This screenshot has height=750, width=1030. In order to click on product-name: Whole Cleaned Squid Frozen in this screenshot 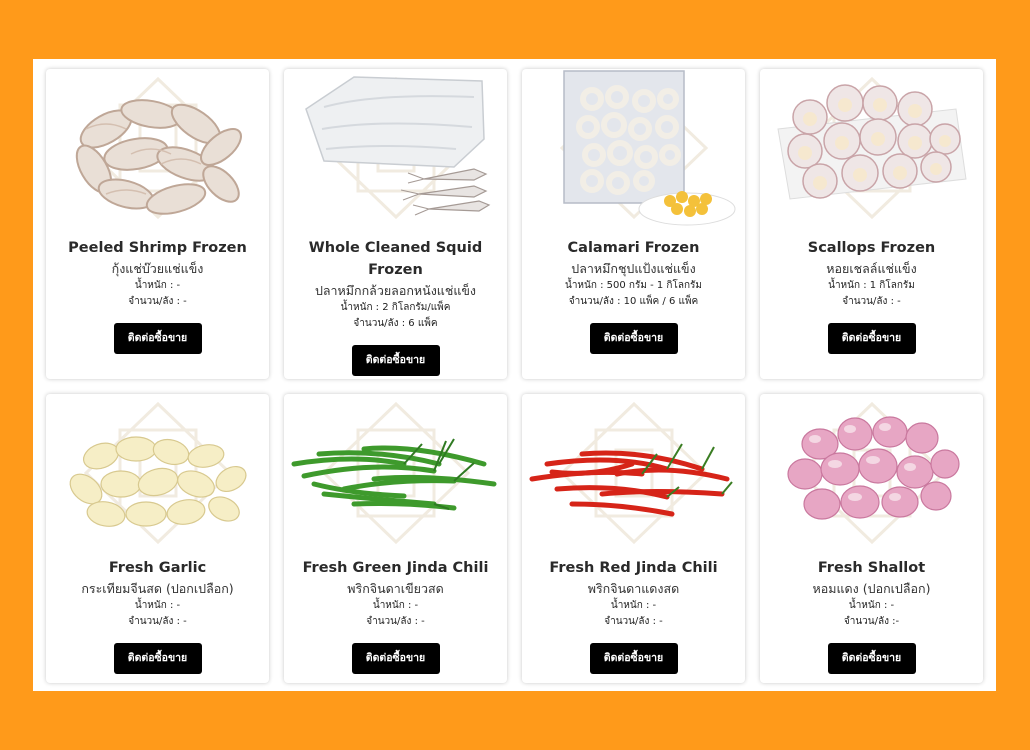, I will do `click(395, 259)`.